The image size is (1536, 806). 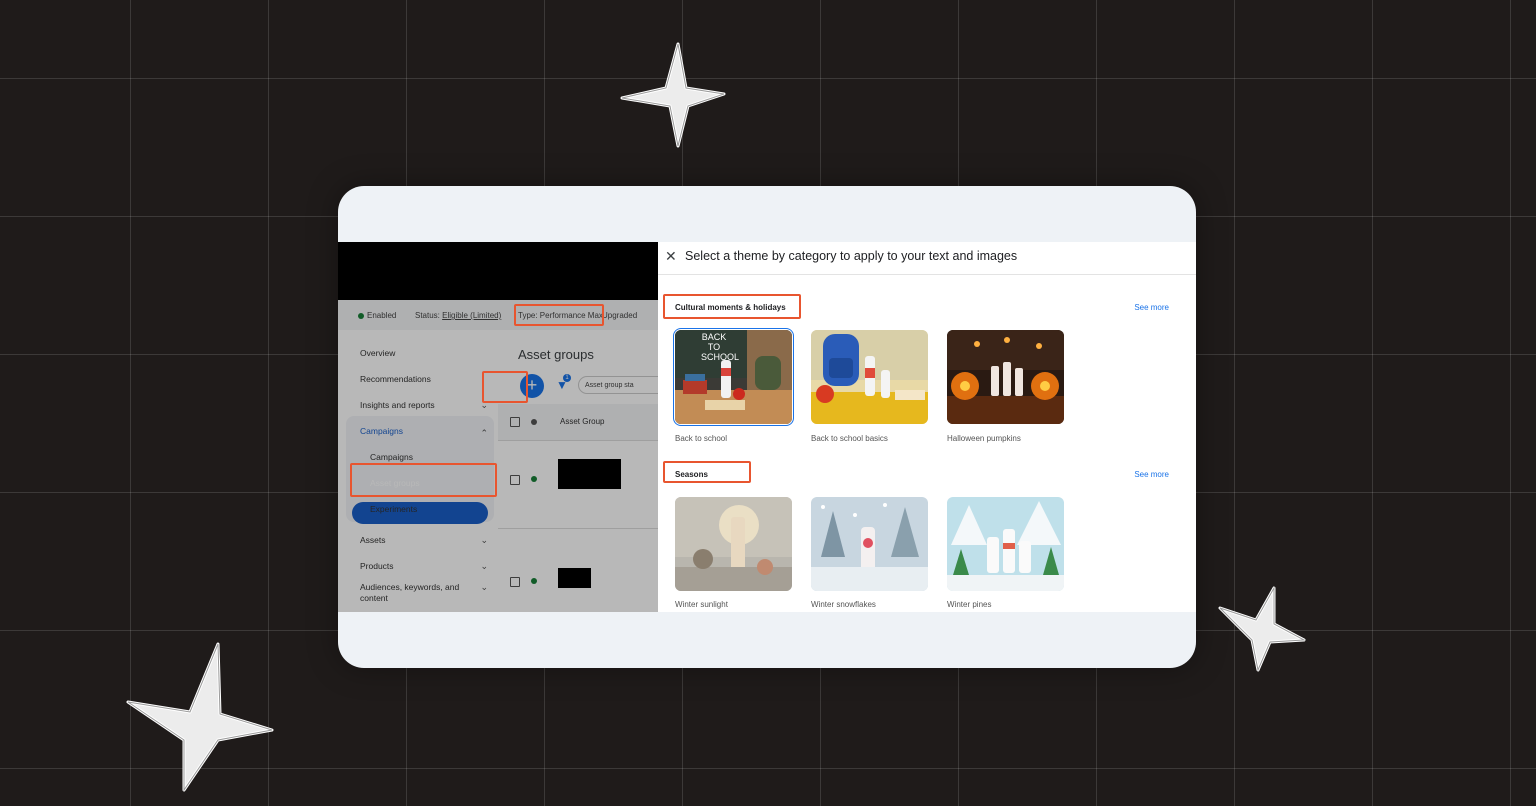 I want to click on winter-pines-image, so click(x=1005, y=544).